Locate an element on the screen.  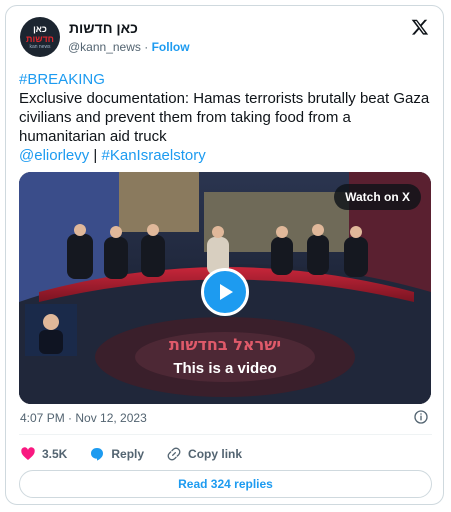
action-bar: 3.5K Reply Copy link is located at coordinates (142, 454).